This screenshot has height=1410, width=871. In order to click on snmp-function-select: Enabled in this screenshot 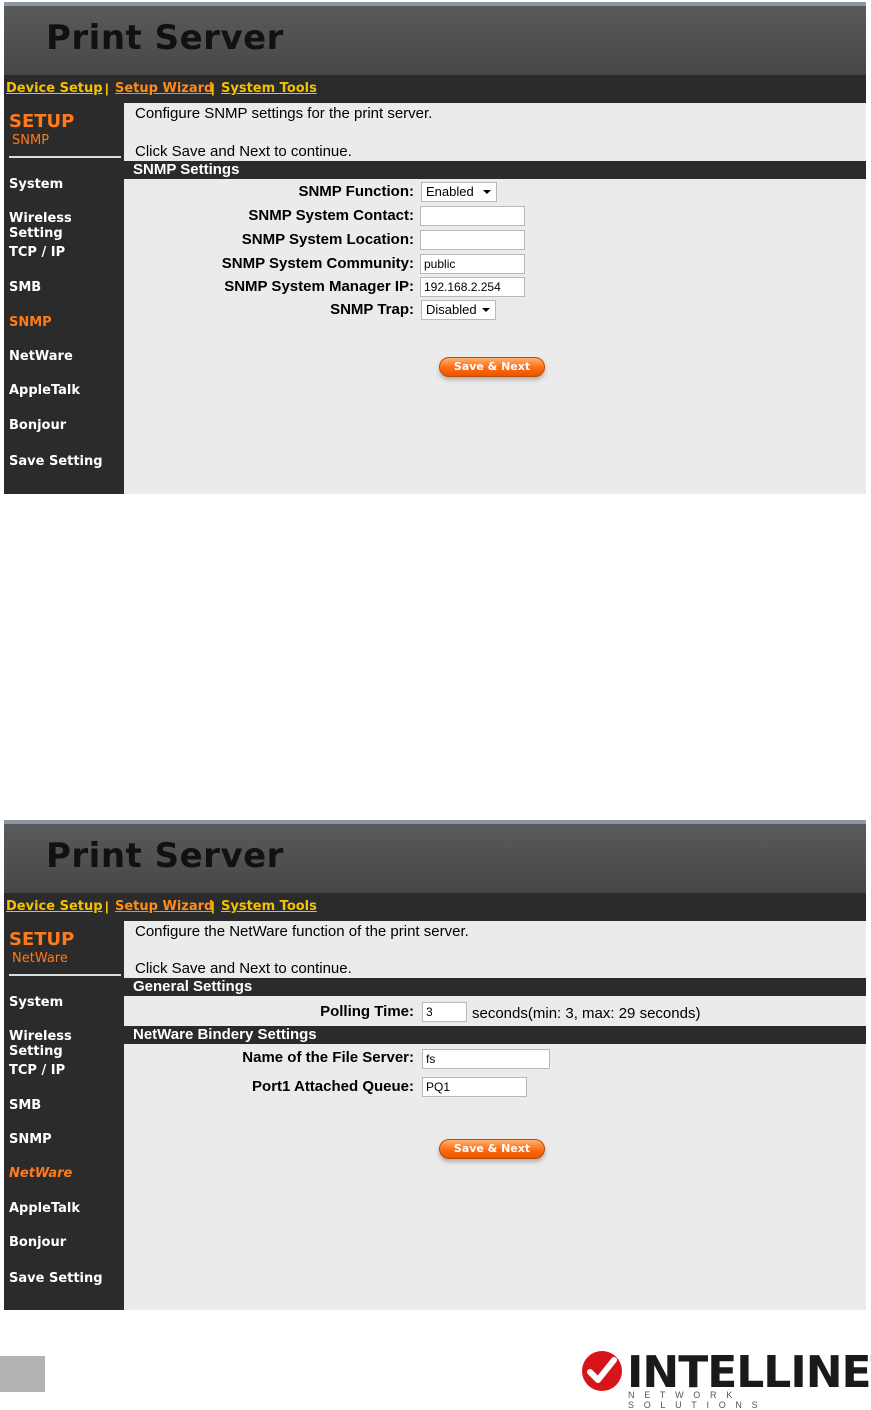, I will do `click(459, 192)`.